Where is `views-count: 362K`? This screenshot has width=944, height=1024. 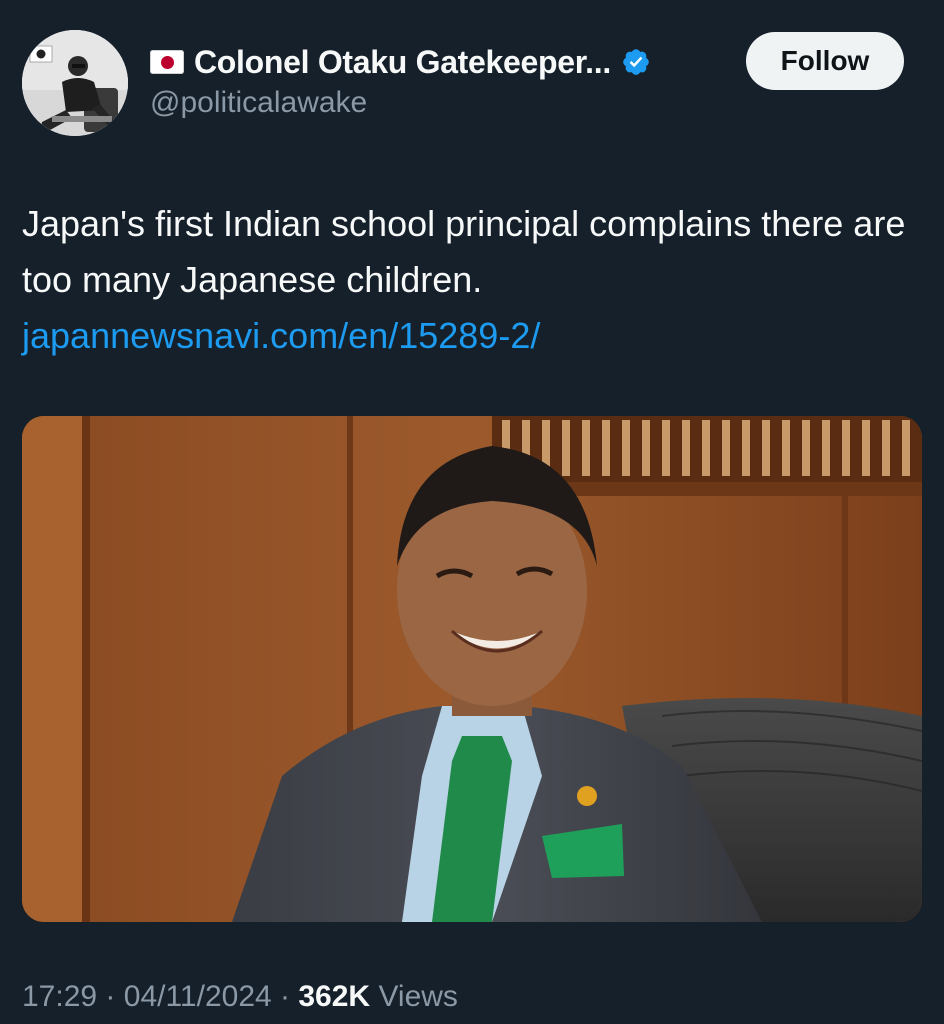
views-count: 362K is located at coordinates (334, 996).